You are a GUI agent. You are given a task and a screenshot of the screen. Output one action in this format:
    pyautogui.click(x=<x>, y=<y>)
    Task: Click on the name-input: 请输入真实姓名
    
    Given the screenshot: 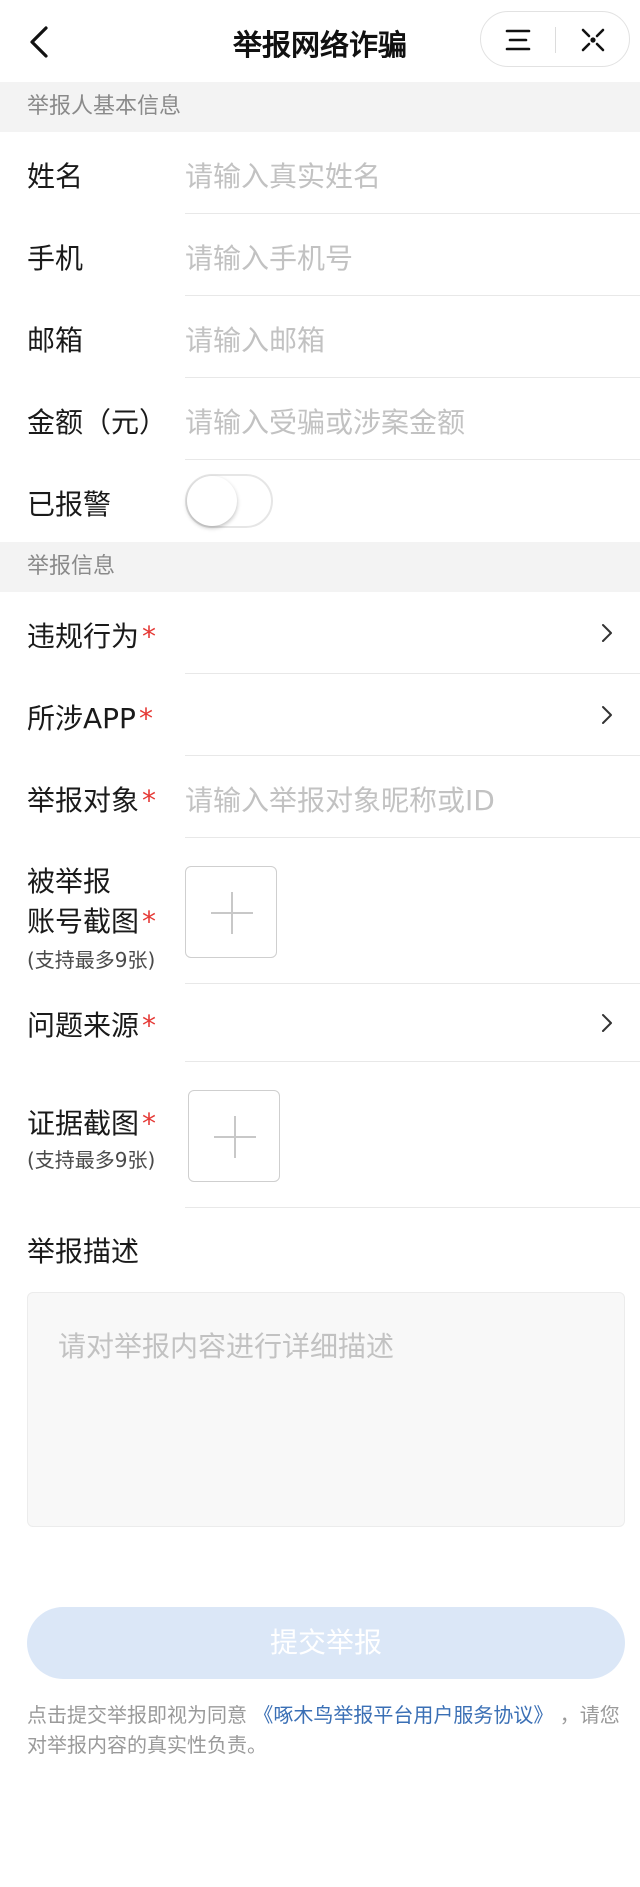 What is the action you would take?
    pyautogui.click(x=283, y=175)
    